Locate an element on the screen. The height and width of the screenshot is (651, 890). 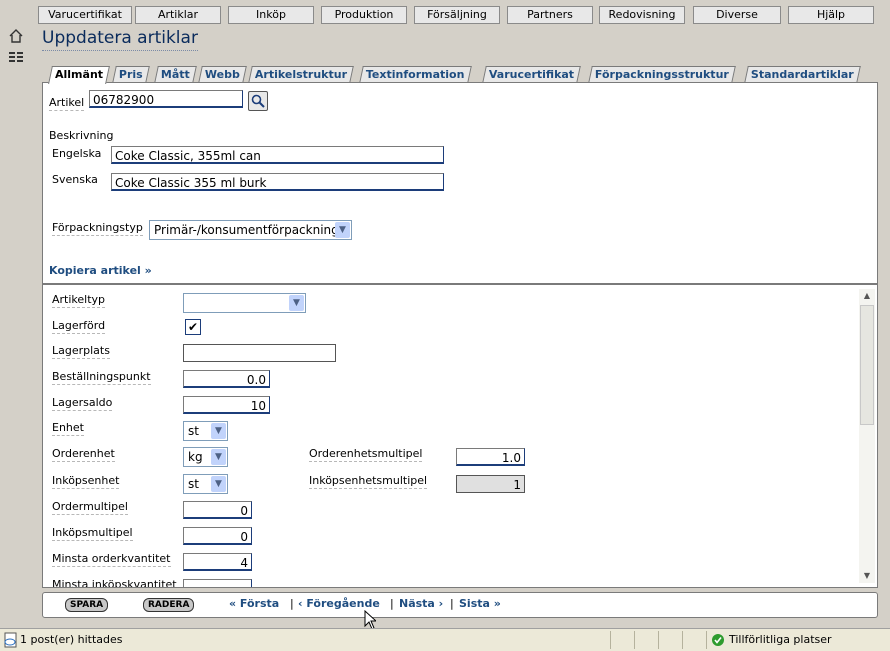
ordermultipel-input: 0 is located at coordinates (217, 510).